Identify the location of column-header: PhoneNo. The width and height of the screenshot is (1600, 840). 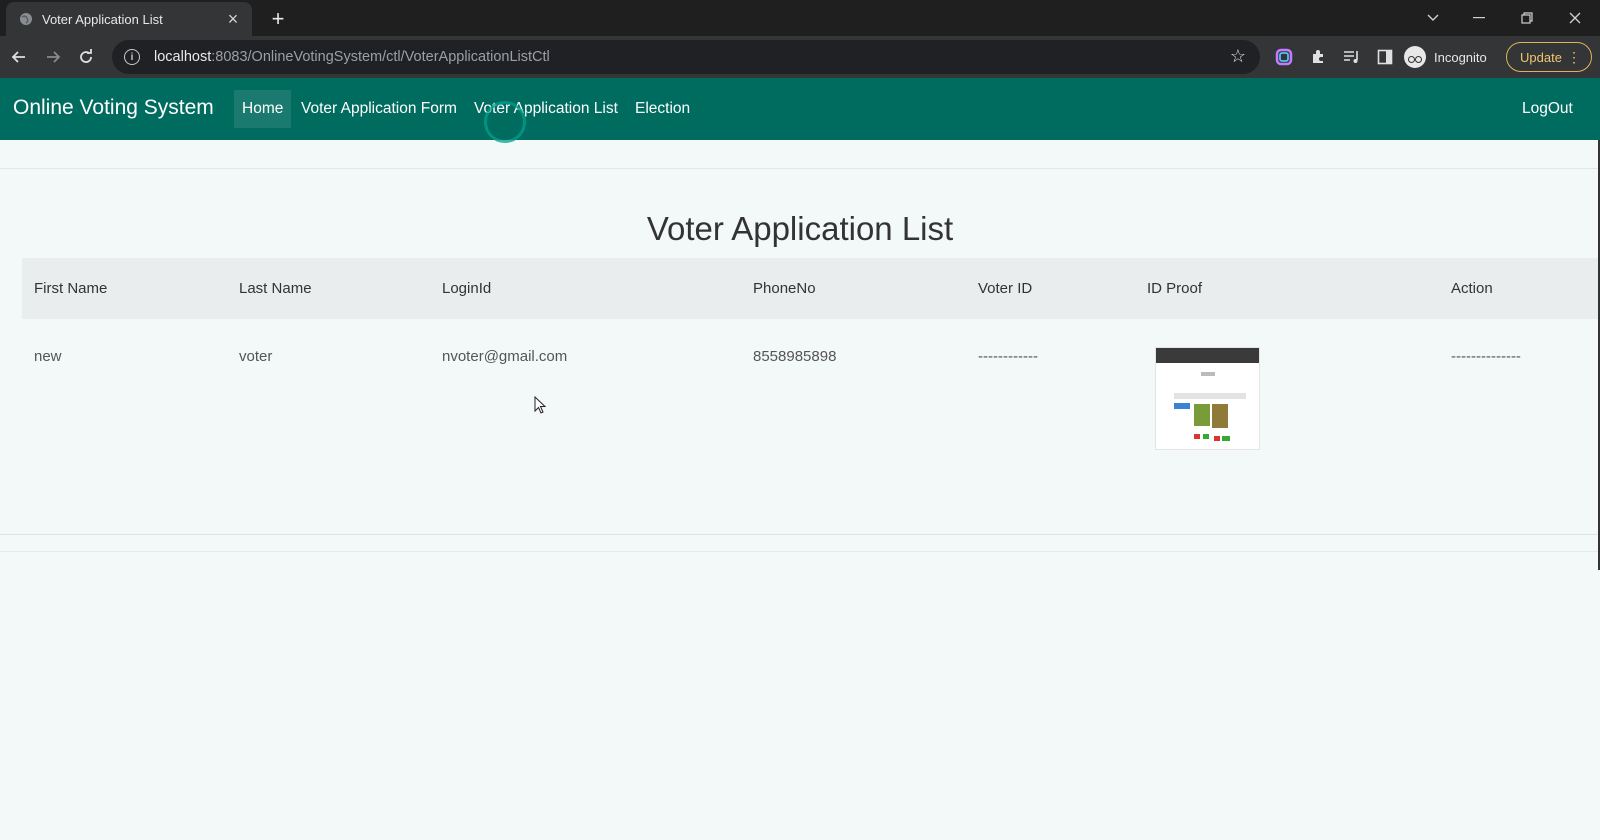
(784, 288).